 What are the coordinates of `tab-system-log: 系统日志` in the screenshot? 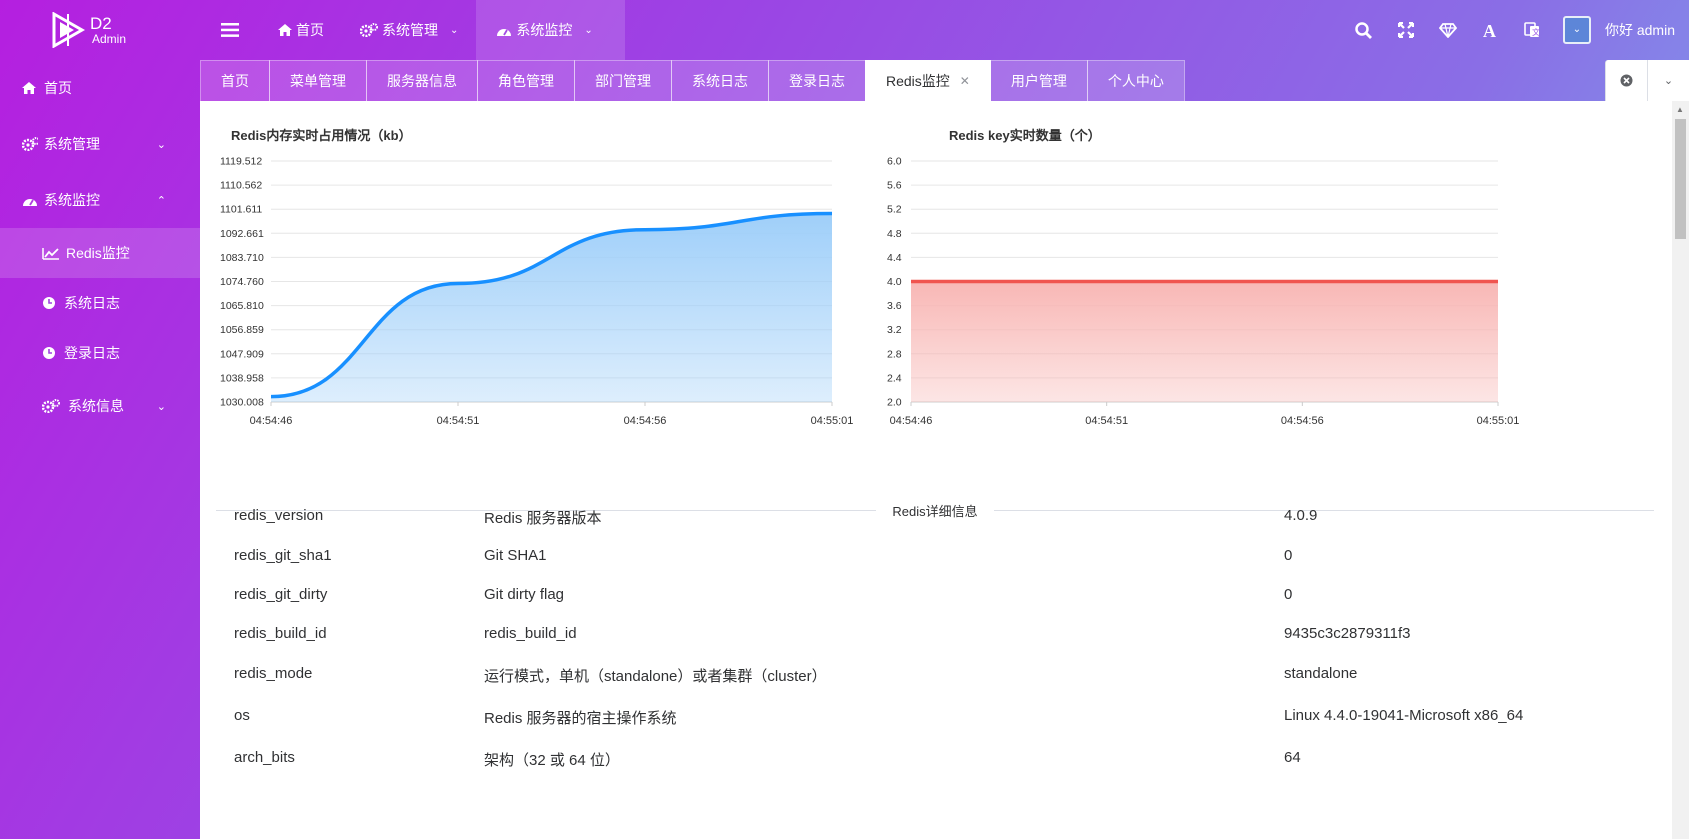 It's located at (720, 80).